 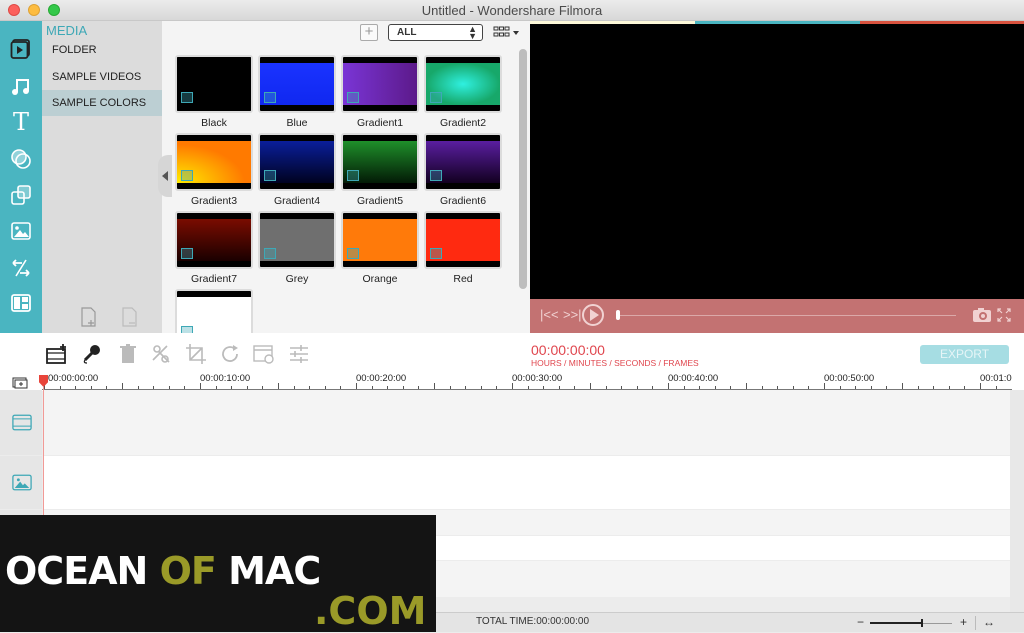 What do you see at coordinates (297, 201) in the screenshot?
I see `thumbnail-label: Gradient4` at bounding box center [297, 201].